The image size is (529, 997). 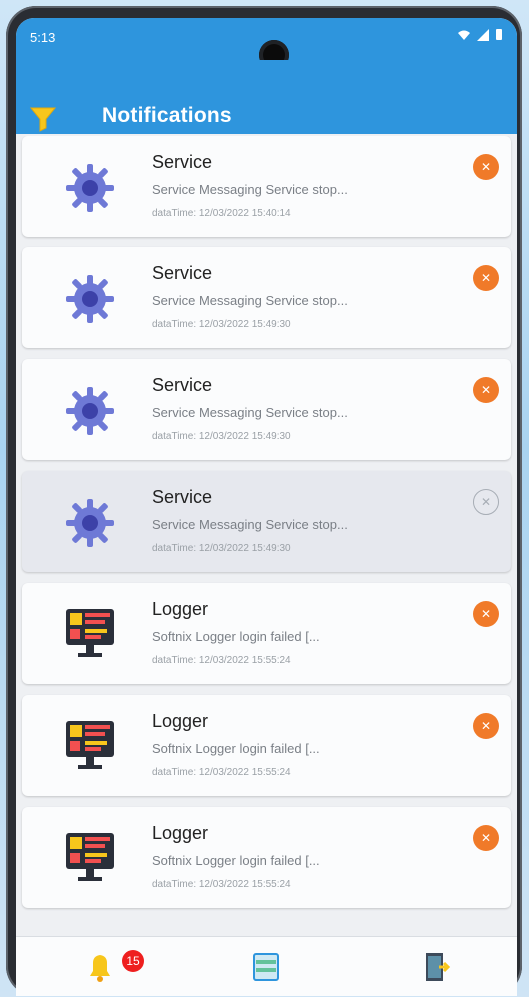 What do you see at coordinates (266, 97) in the screenshot?
I see `app-bar: Notifications` at bounding box center [266, 97].